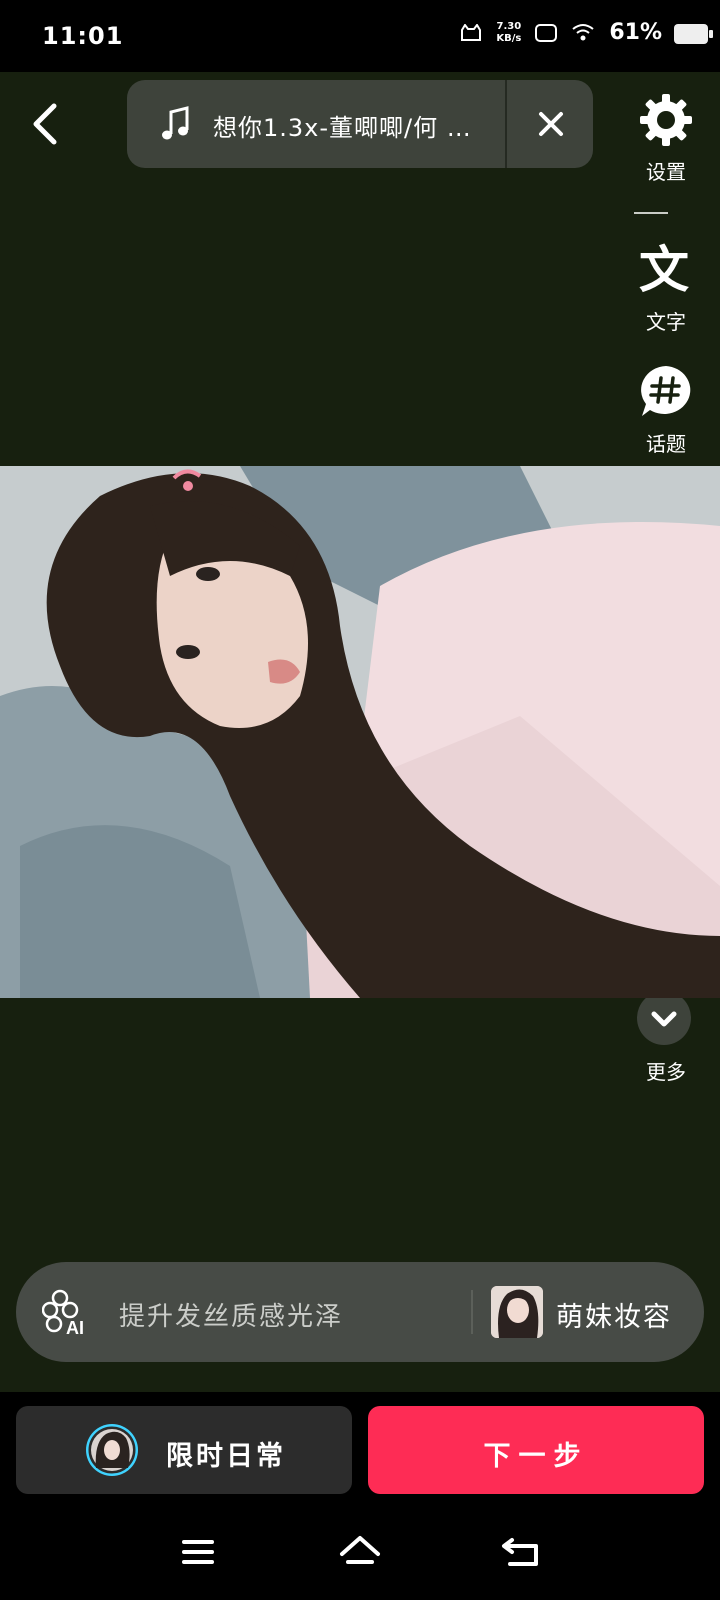  Describe the element at coordinates (536, 1456) in the screenshot. I see `next-step-label: 下一步` at that location.